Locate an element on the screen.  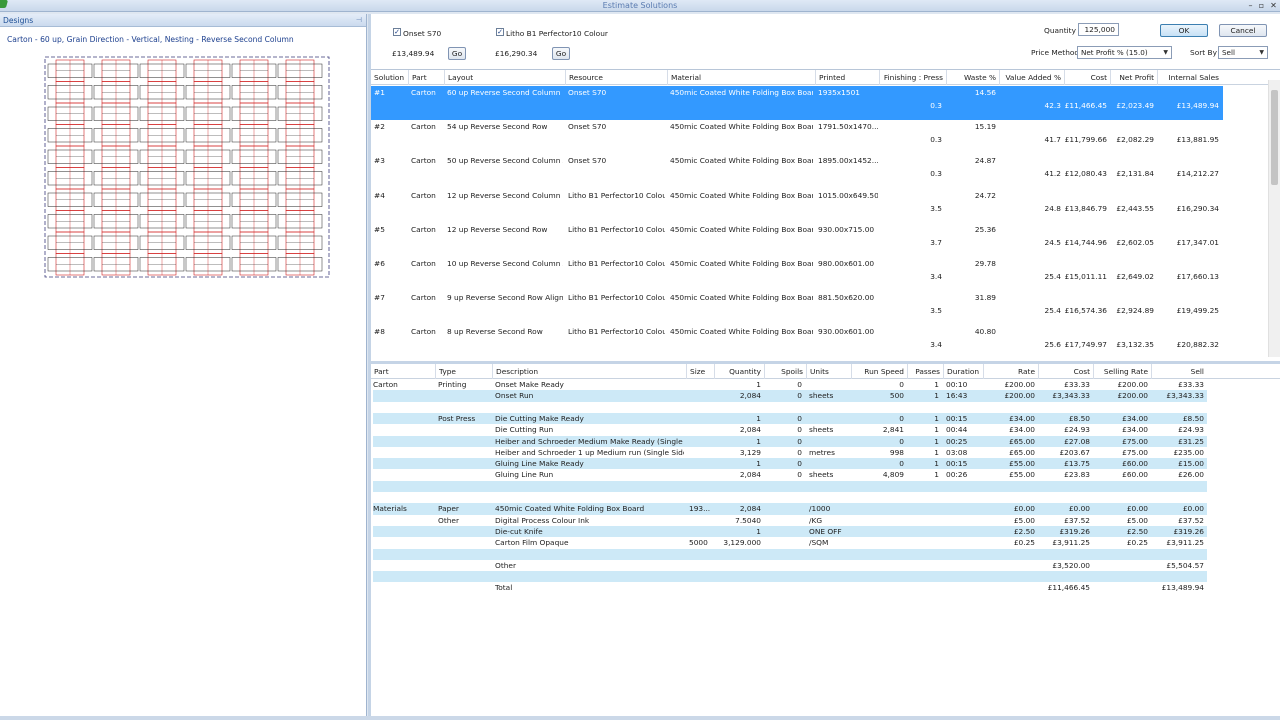
ok-button: OK is located at coordinates (1184, 30).